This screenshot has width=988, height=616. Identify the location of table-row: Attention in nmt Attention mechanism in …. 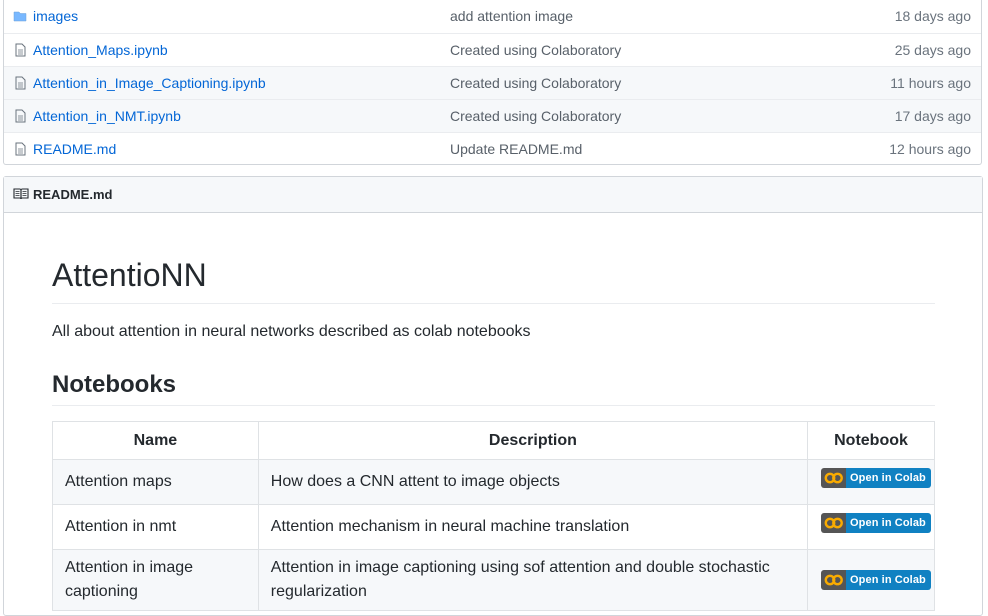
(493, 527).